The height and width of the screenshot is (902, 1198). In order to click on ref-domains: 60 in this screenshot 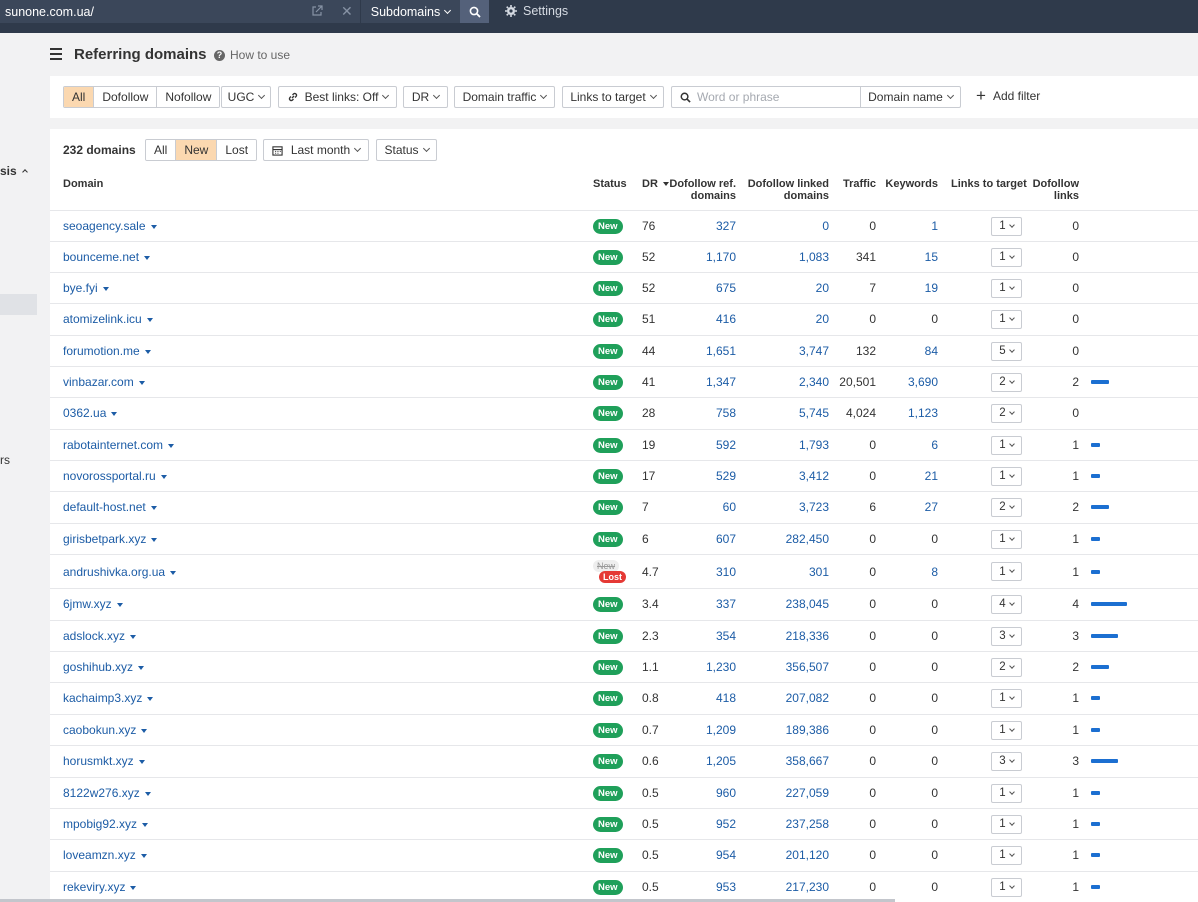, I will do `click(696, 507)`.